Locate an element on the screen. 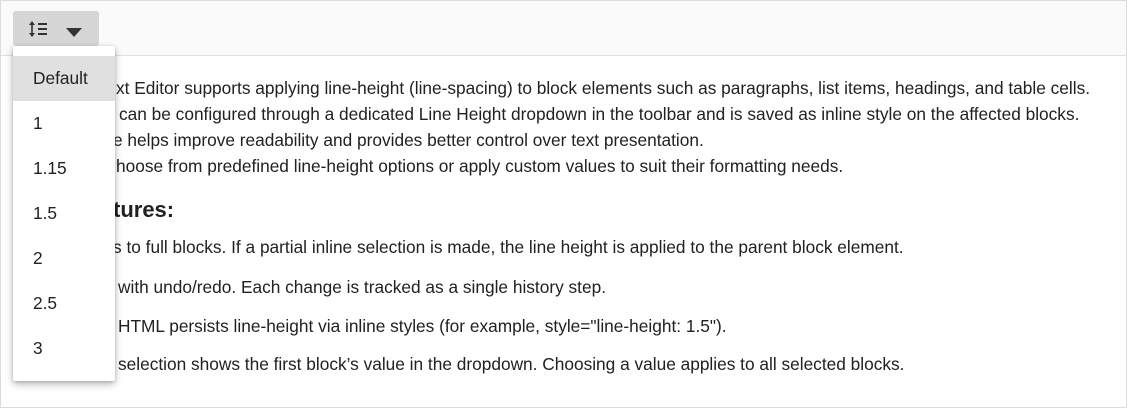 The width and height of the screenshot is (1130, 410). option-1-5: 1.5 is located at coordinates (64, 213).